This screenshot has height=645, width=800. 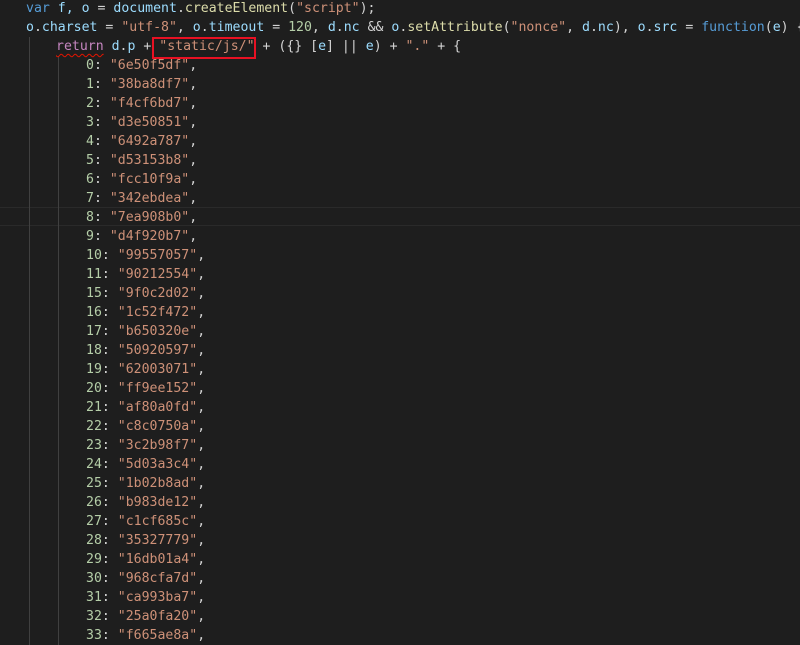 What do you see at coordinates (157, 426) in the screenshot?
I see `chunk-hash-string: "c8c0750a"` at bounding box center [157, 426].